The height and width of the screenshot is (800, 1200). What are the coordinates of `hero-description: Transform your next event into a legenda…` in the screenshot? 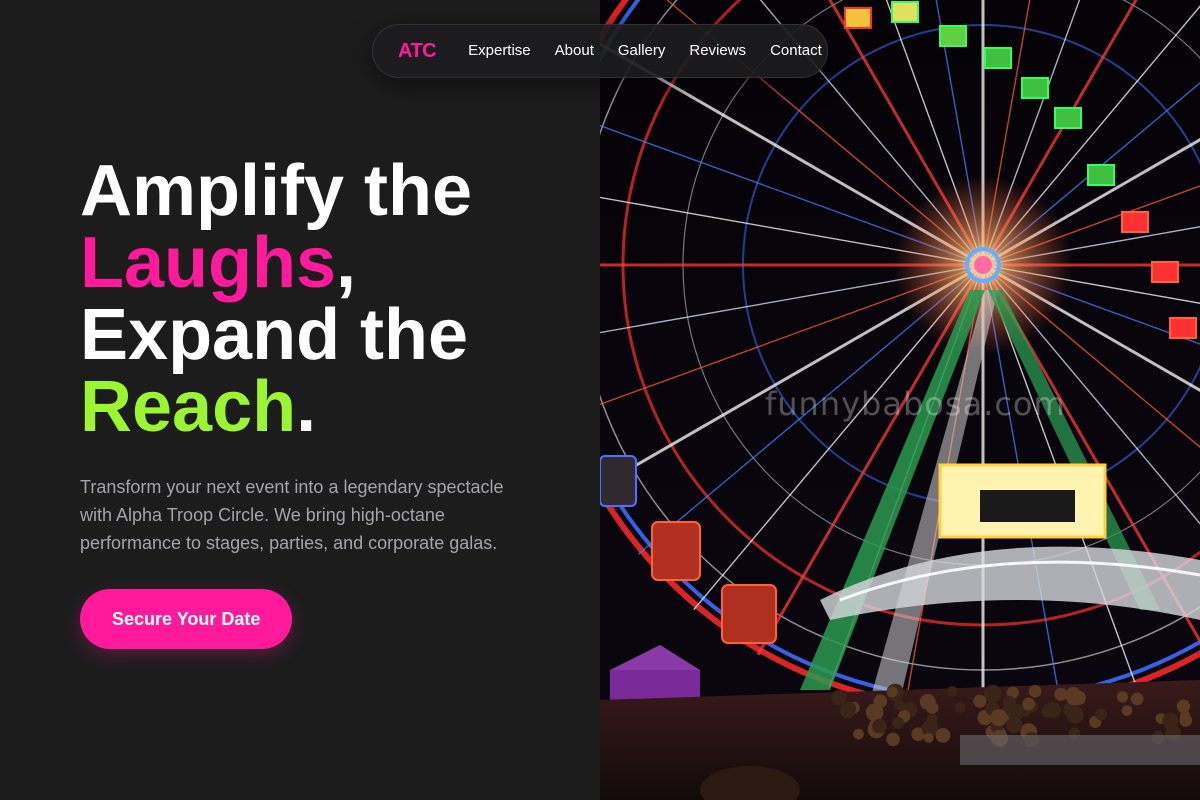 It's located at (292, 515).